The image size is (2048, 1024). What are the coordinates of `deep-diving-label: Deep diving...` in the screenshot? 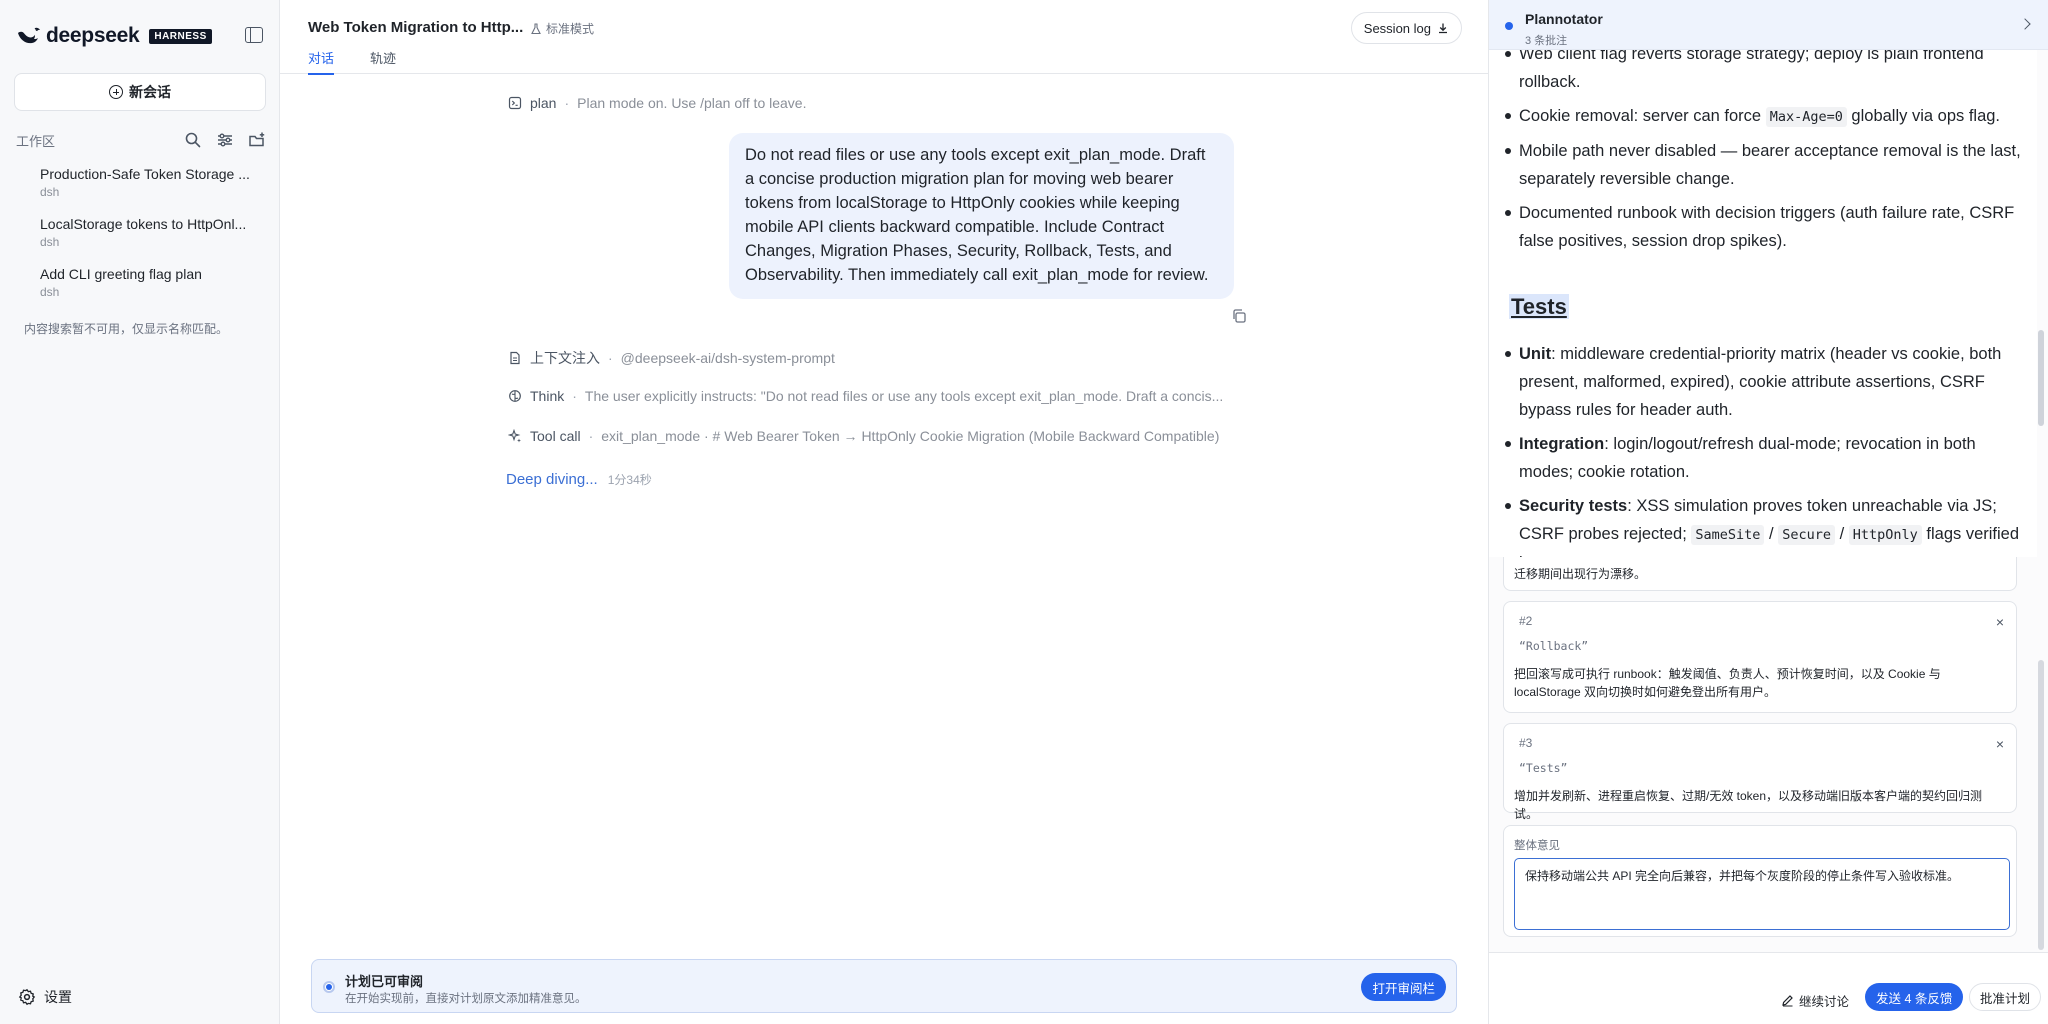 It's located at (552, 479).